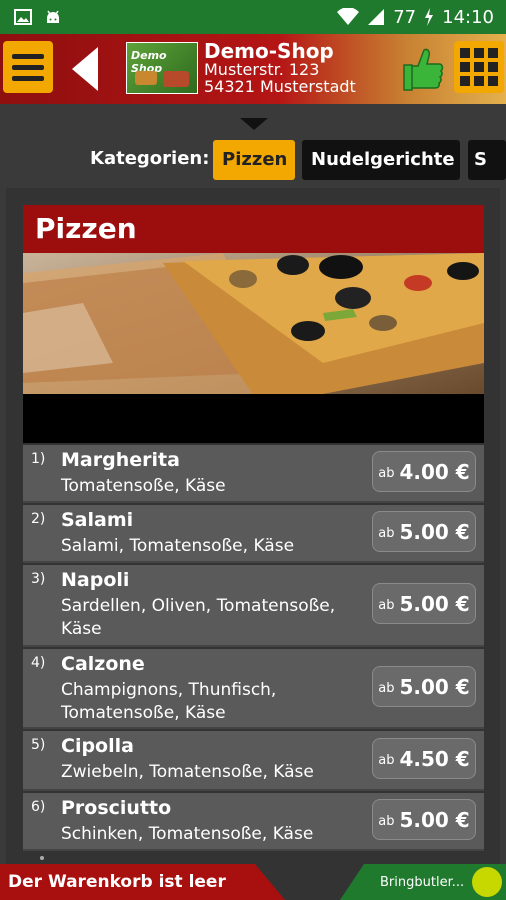 The height and width of the screenshot is (900, 506). Describe the element at coordinates (479, 67) in the screenshot. I see `grid-view-button` at that location.